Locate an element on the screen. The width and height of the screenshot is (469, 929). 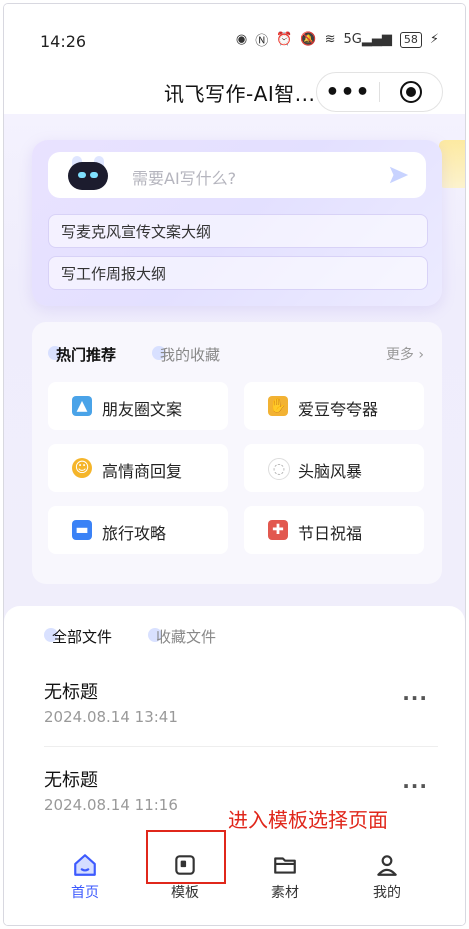
user-icon is located at coordinates (387, 865).